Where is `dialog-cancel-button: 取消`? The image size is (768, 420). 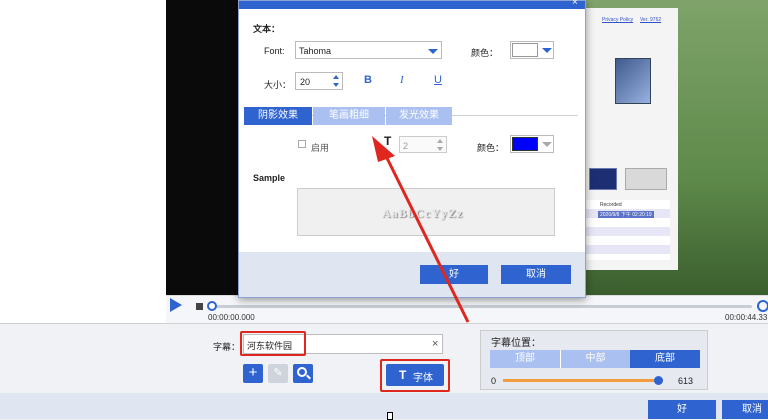
dialog-cancel-button: 取消 is located at coordinates (536, 274).